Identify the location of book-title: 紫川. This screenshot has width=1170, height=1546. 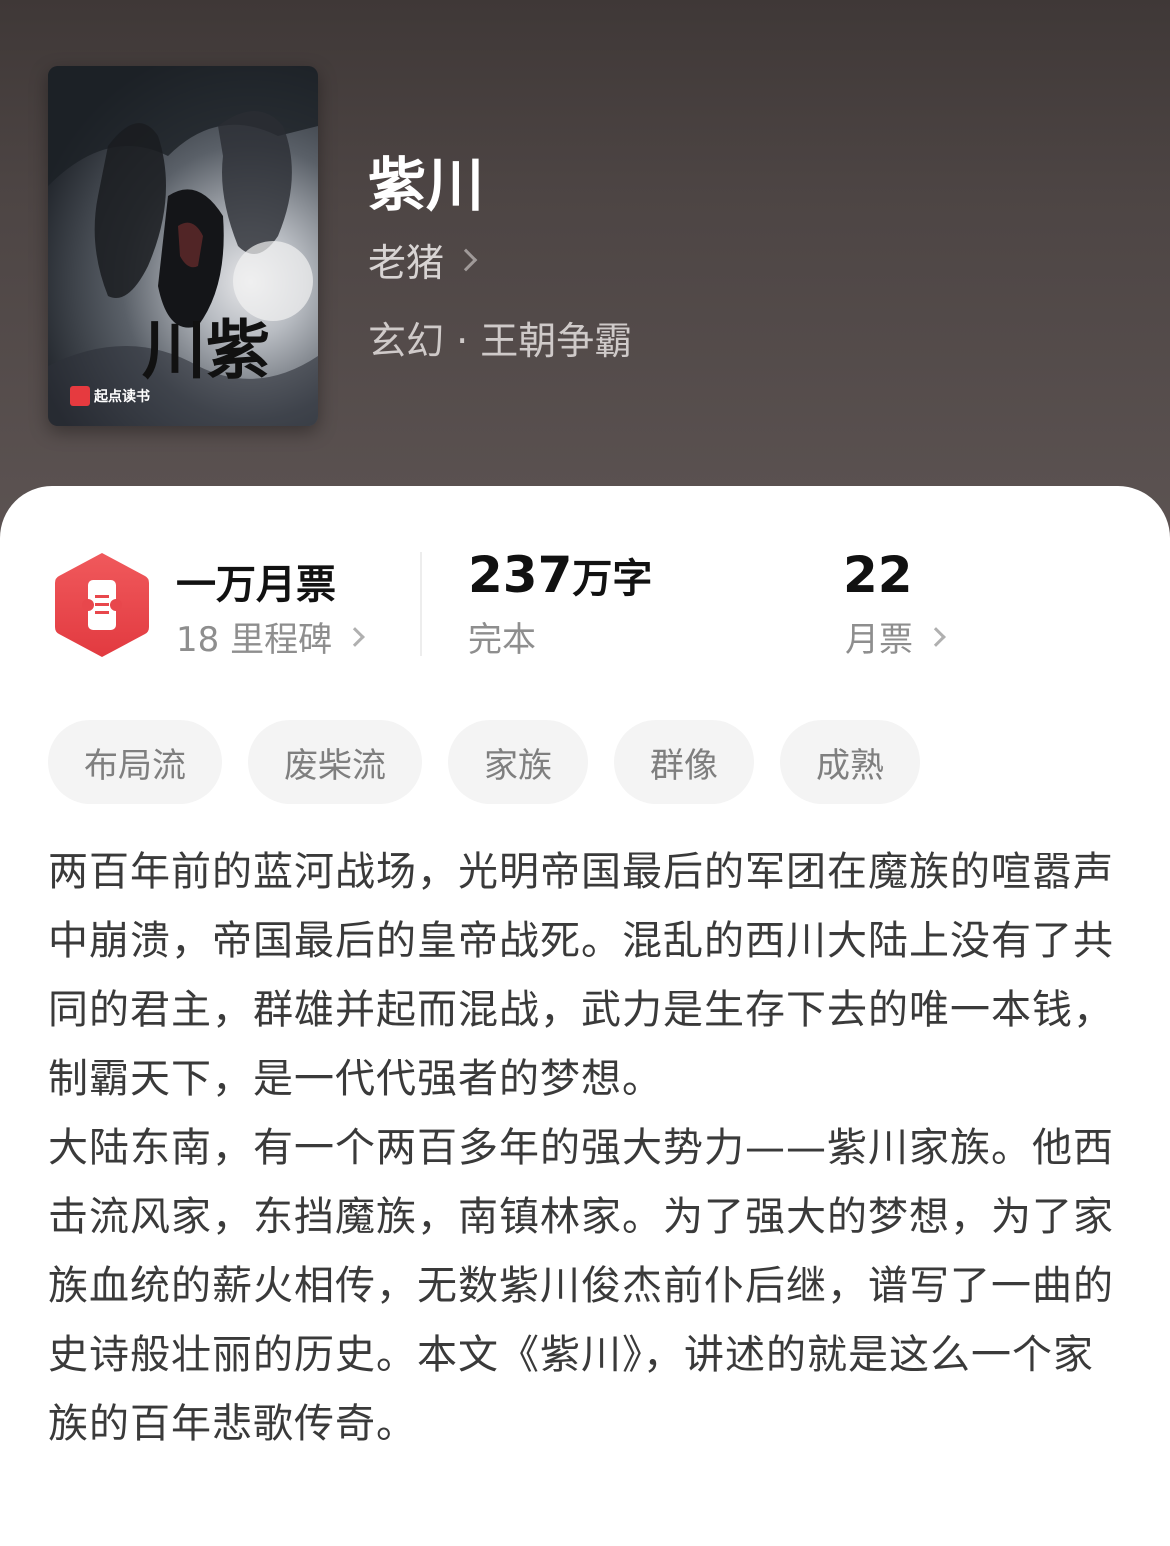
(426, 185).